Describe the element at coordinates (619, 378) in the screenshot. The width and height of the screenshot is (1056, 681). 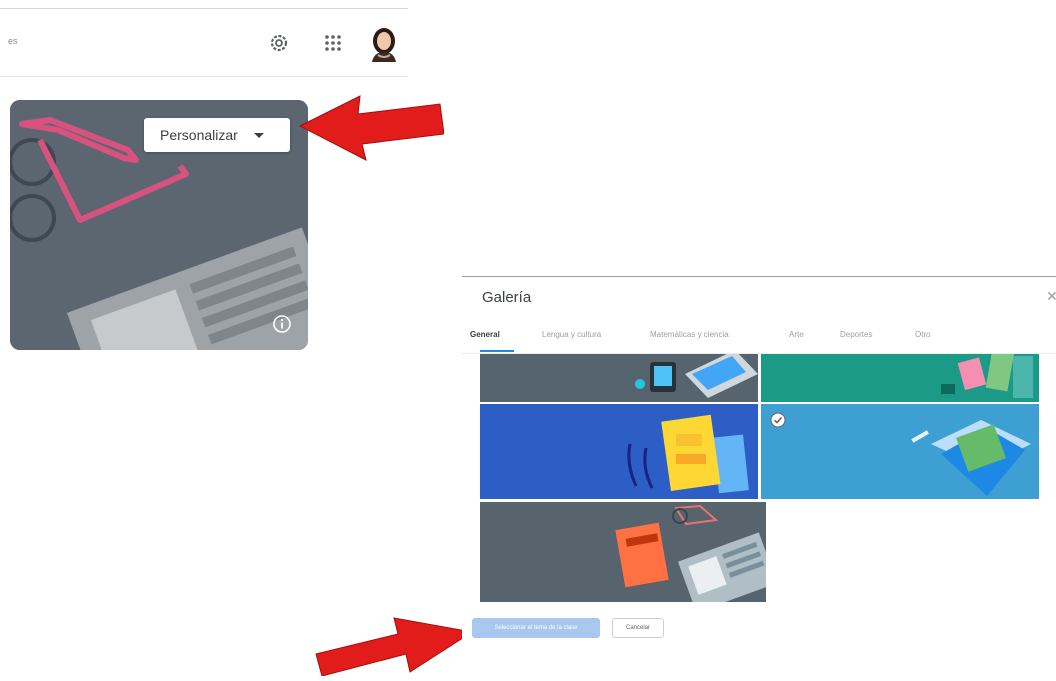
I see `theme-tile-tablet-laptop` at that location.